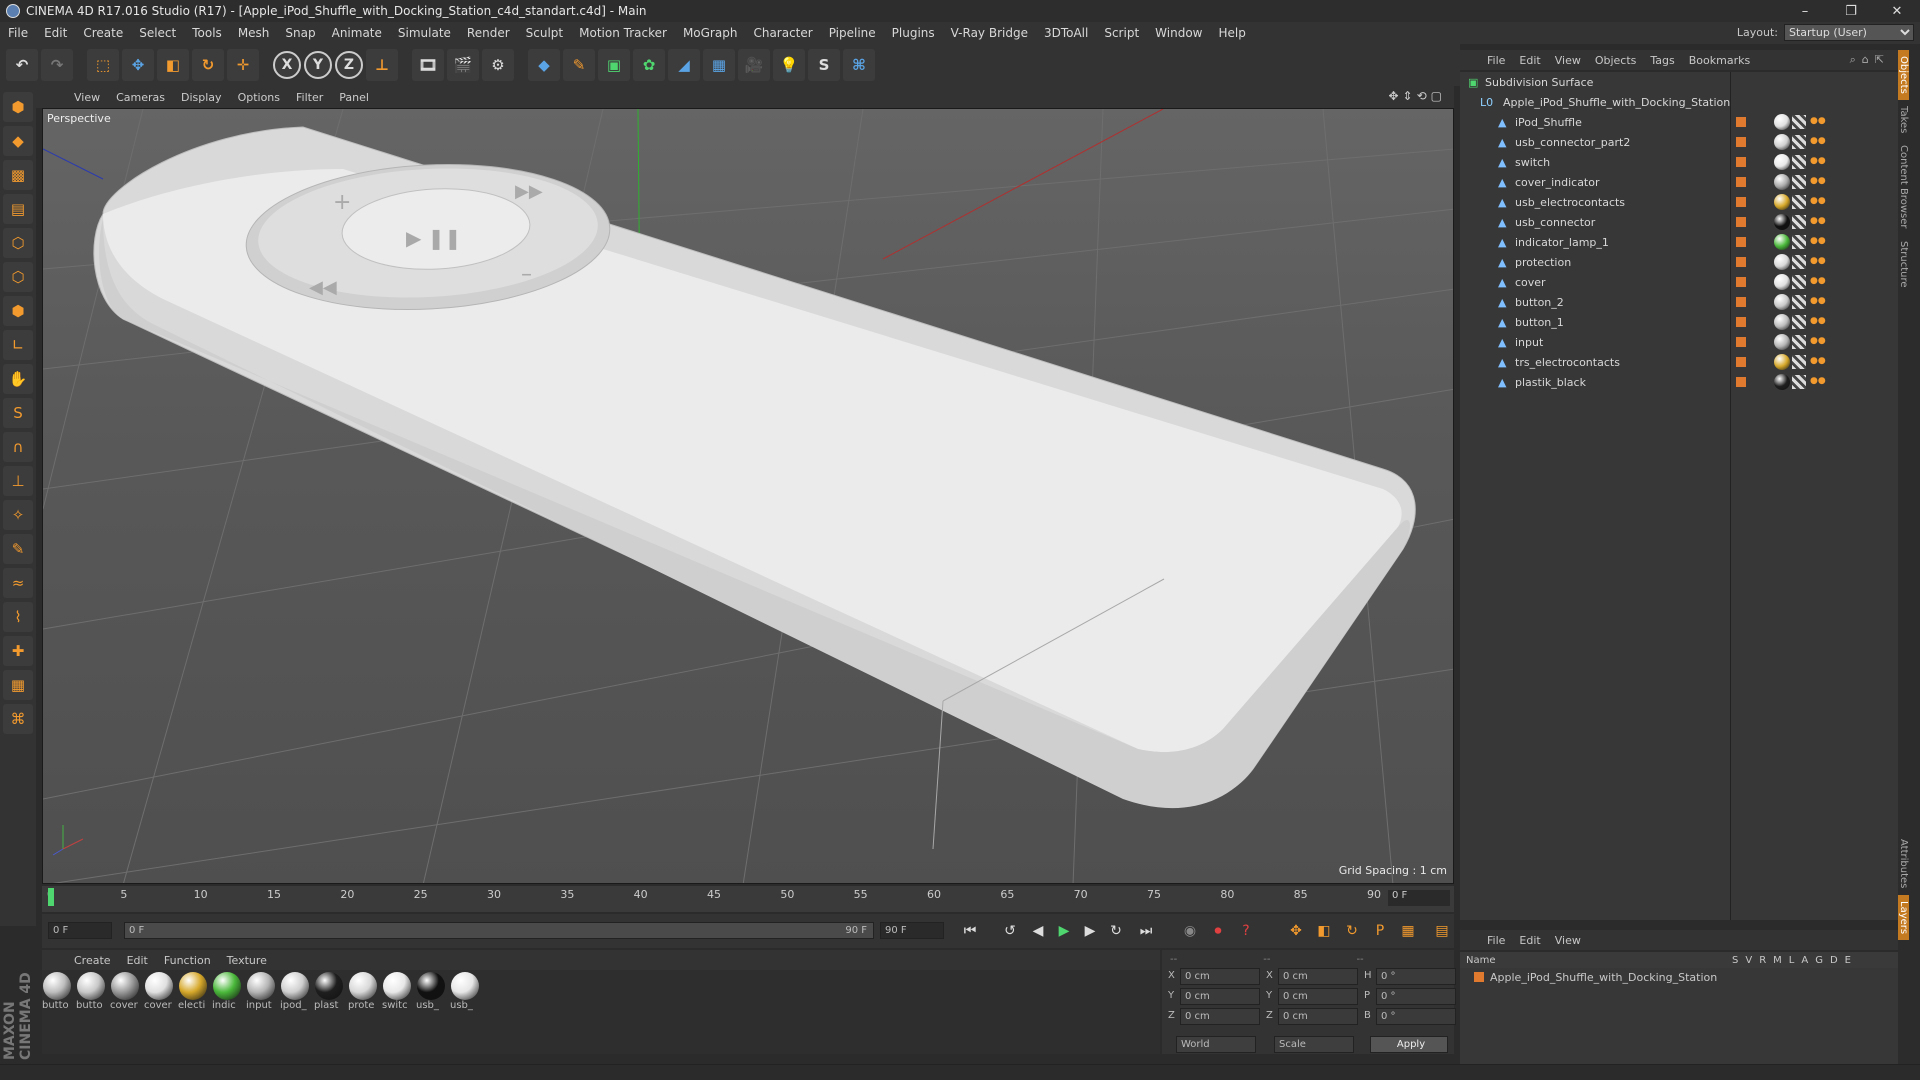  Describe the element at coordinates (18, 651) in the screenshot. I see `lock-workplane-icon: ✚` at that location.